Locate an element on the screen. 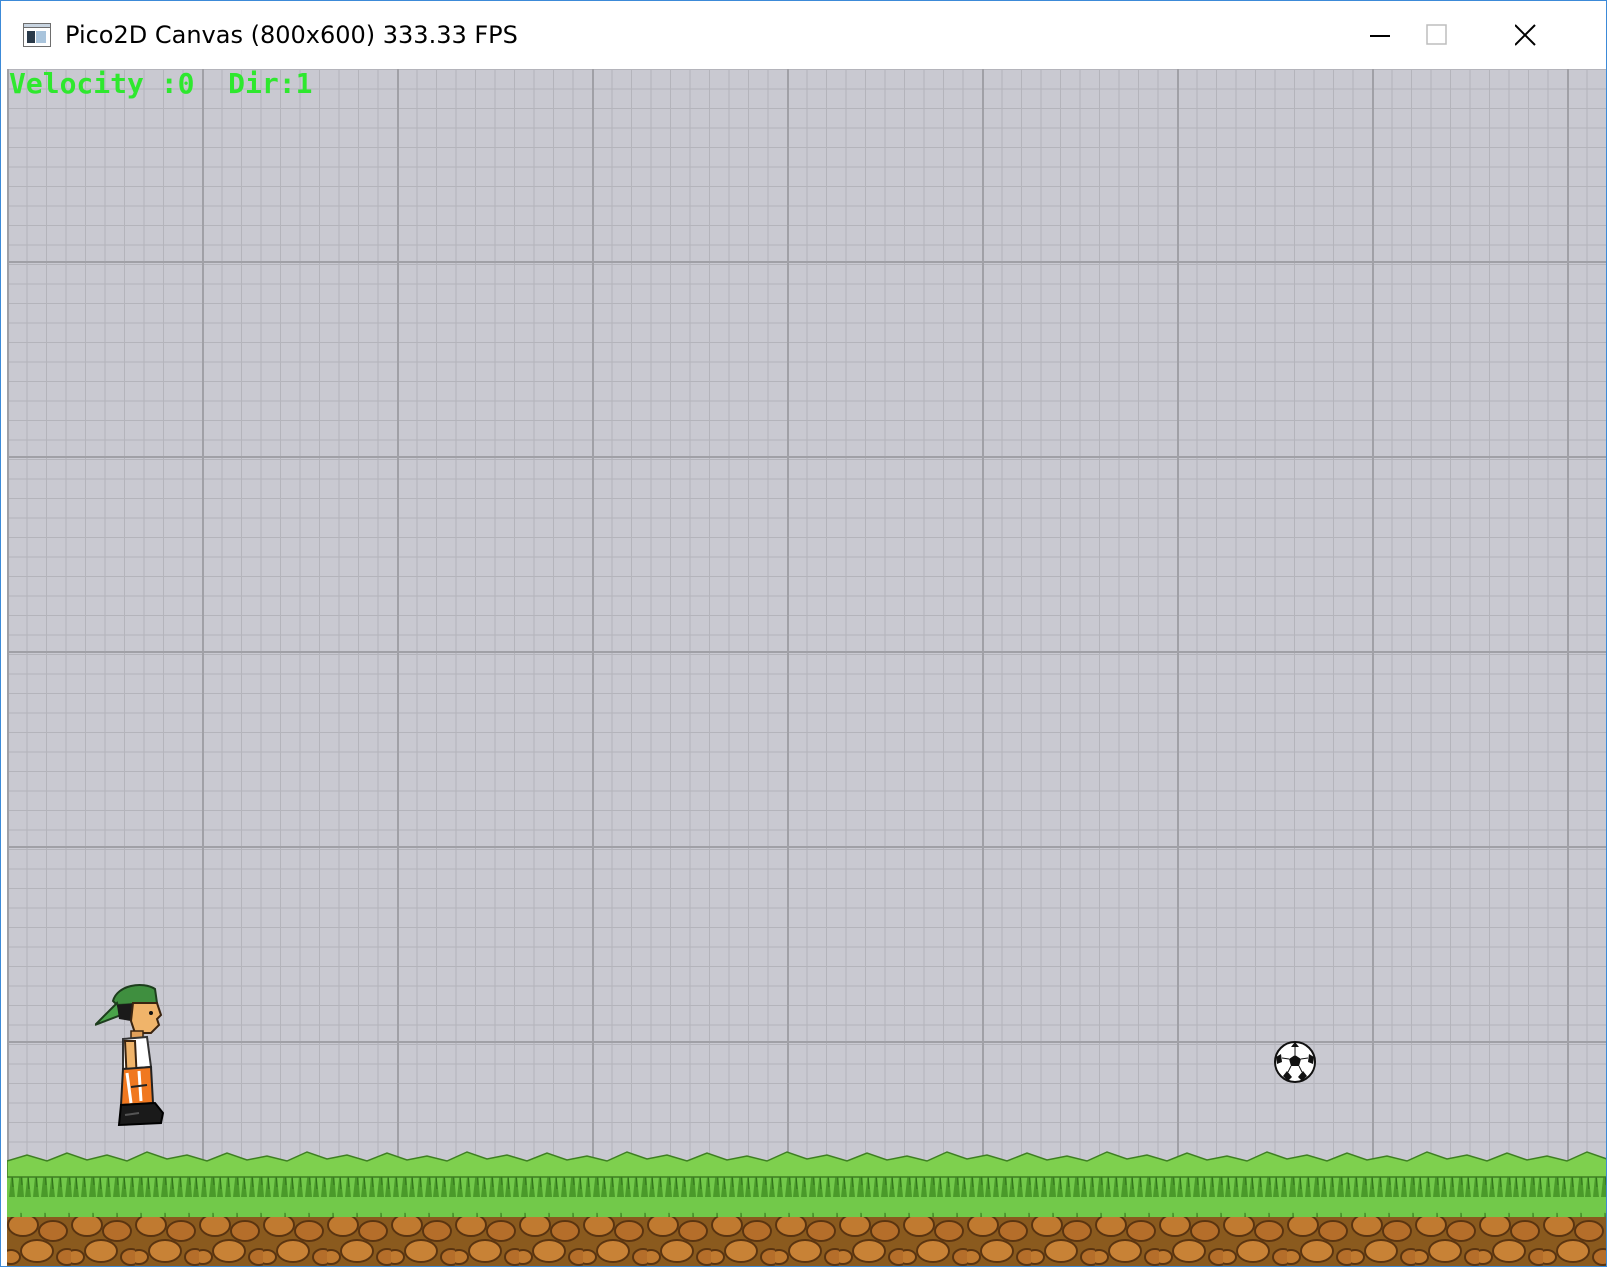 Image resolution: width=1607 pixels, height=1267 pixels. minimize-button is located at coordinates (1380, 35).